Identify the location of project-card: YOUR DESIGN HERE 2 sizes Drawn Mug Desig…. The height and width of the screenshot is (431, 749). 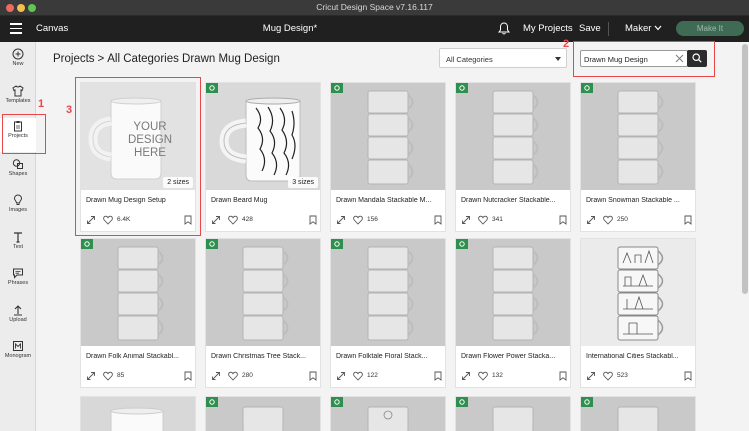
(138, 157).